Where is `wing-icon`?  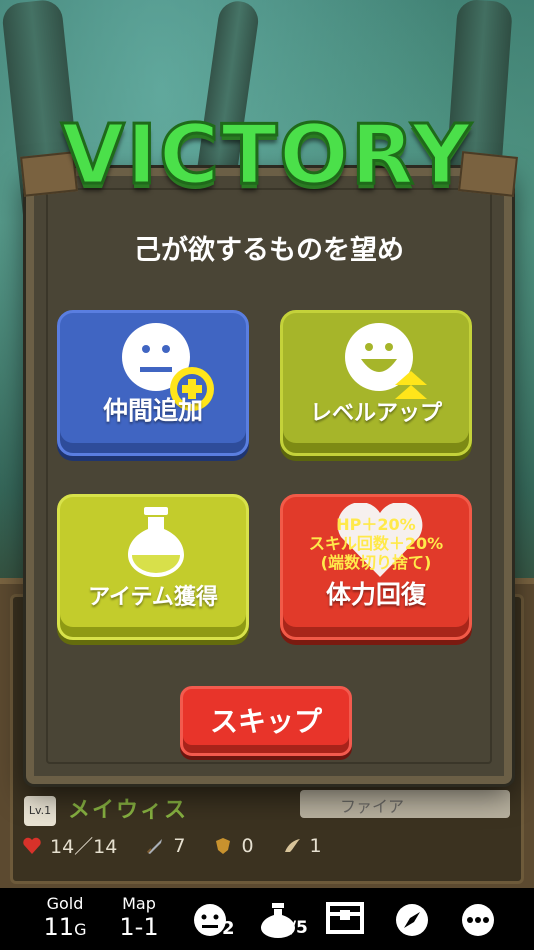 wing-icon is located at coordinates (292, 845).